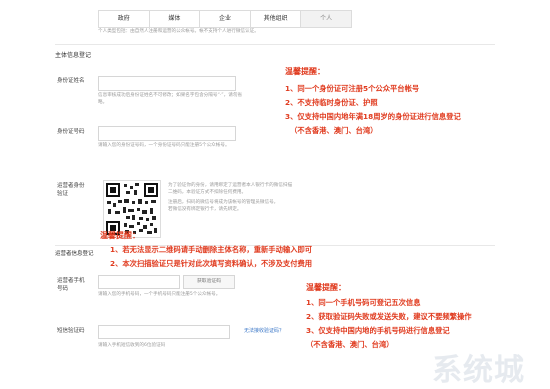 The image size is (550, 389). Describe the element at coordinates (164, 332) in the screenshot. I see `sms-input` at that location.